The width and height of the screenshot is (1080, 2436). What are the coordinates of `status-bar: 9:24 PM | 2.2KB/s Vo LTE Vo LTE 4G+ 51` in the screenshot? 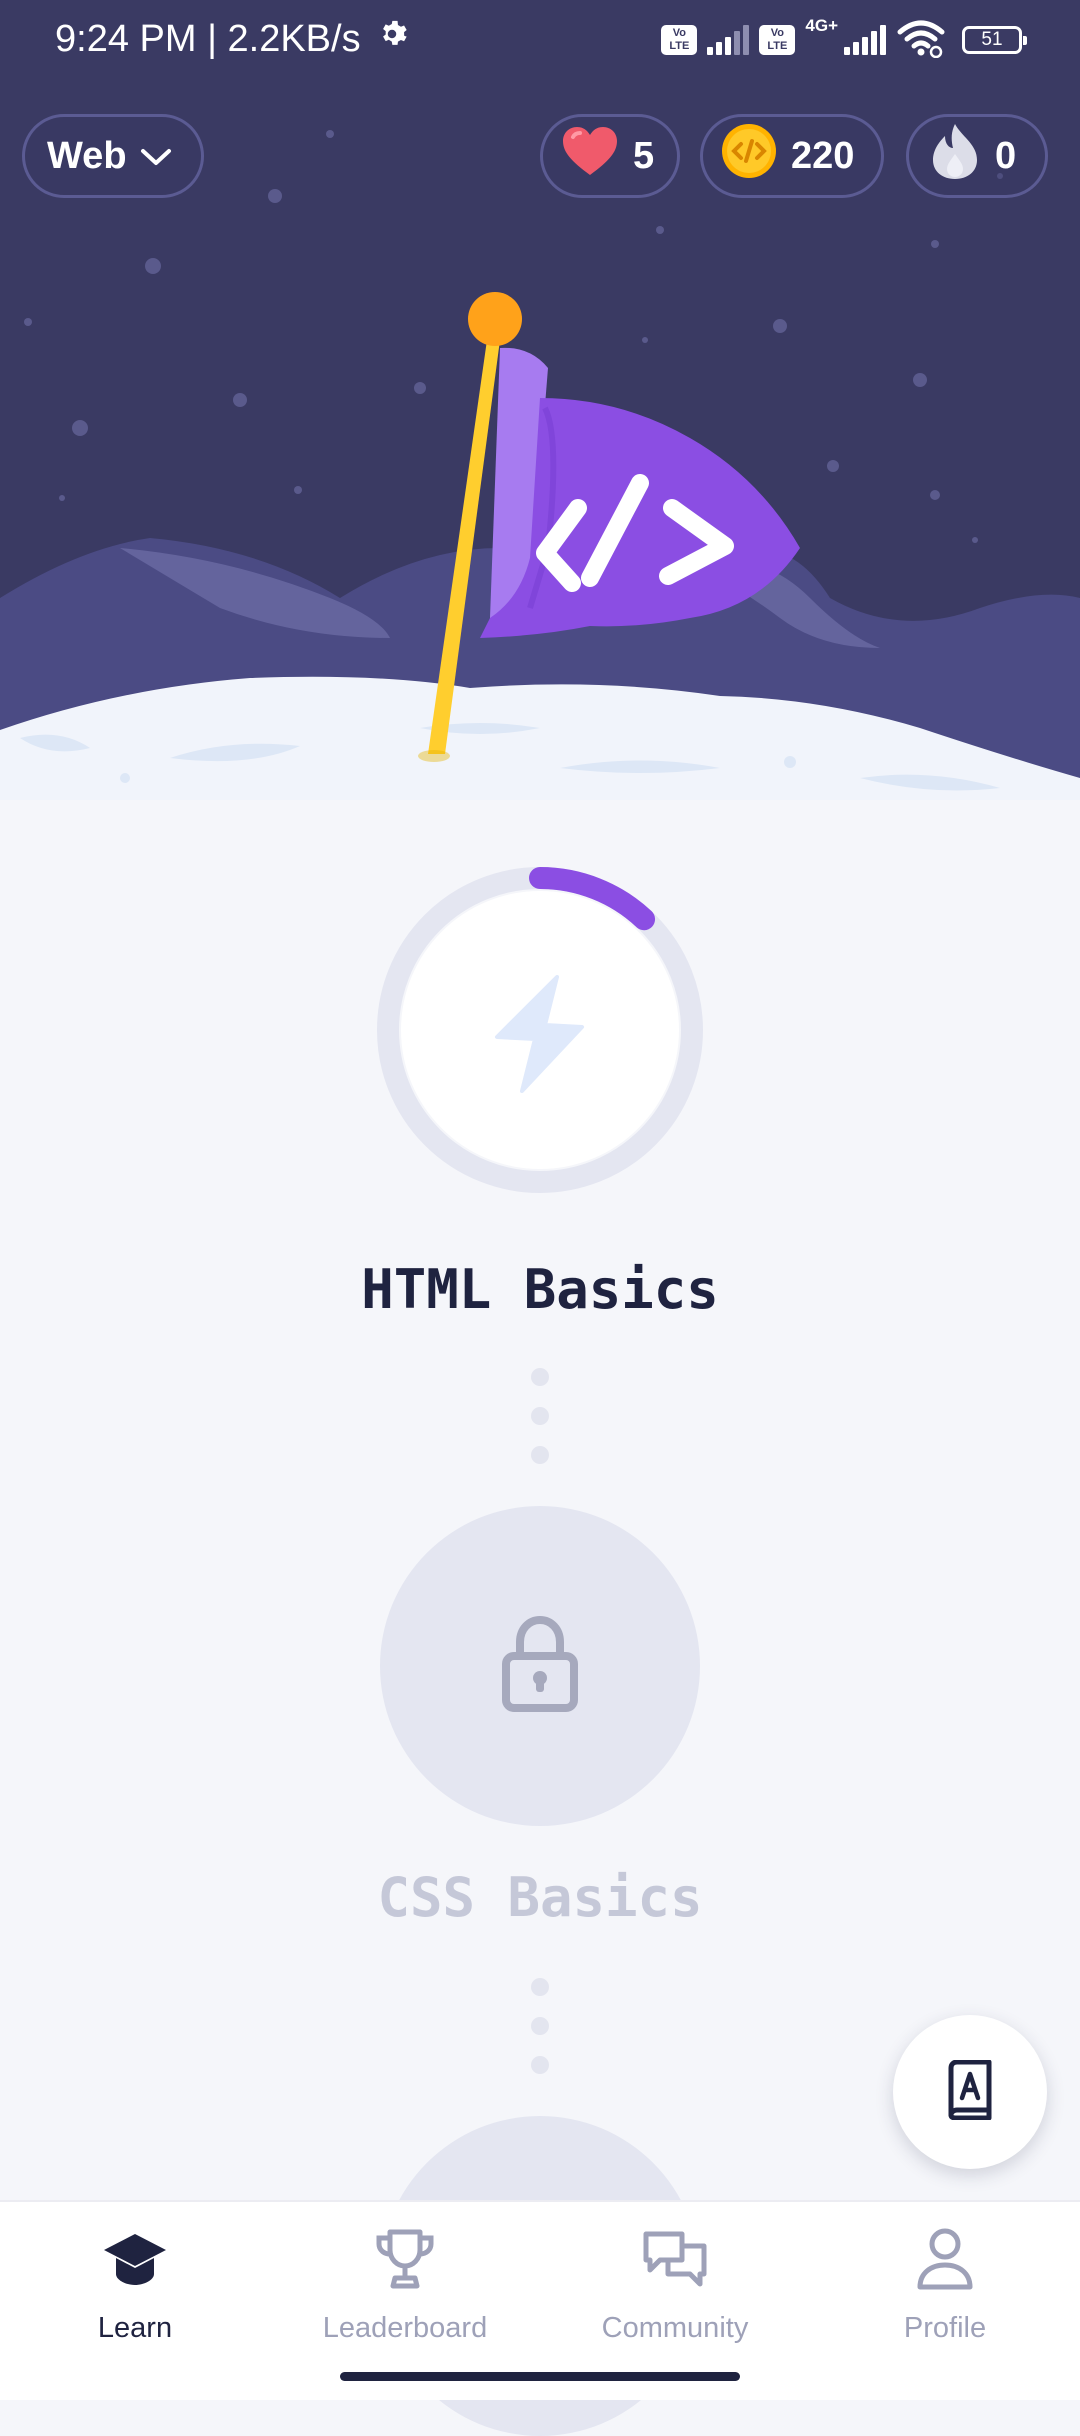 It's located at (540, 39).